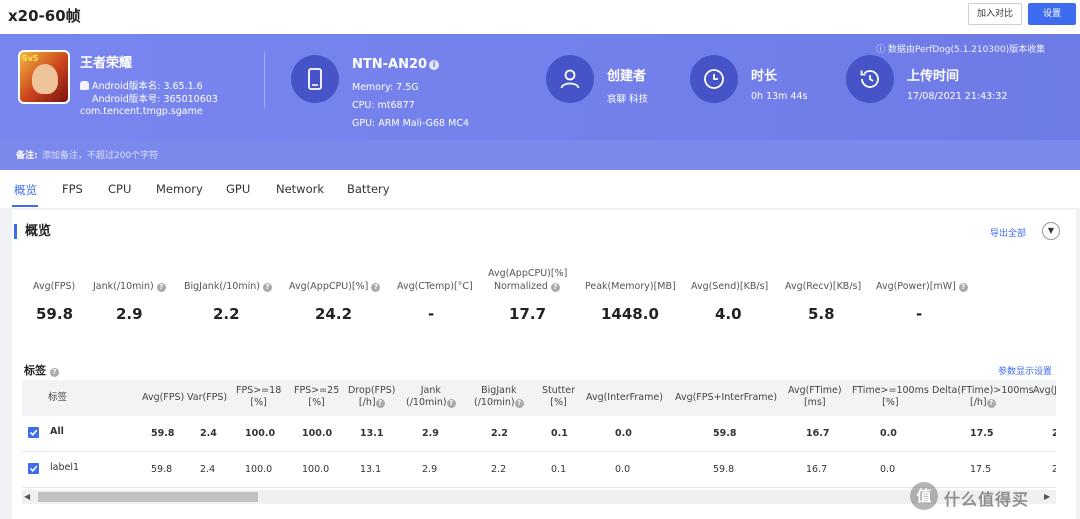  Describe the element at coordinates (499, 433) in the screenshot. I see `table-cell: 2.2` at that location.